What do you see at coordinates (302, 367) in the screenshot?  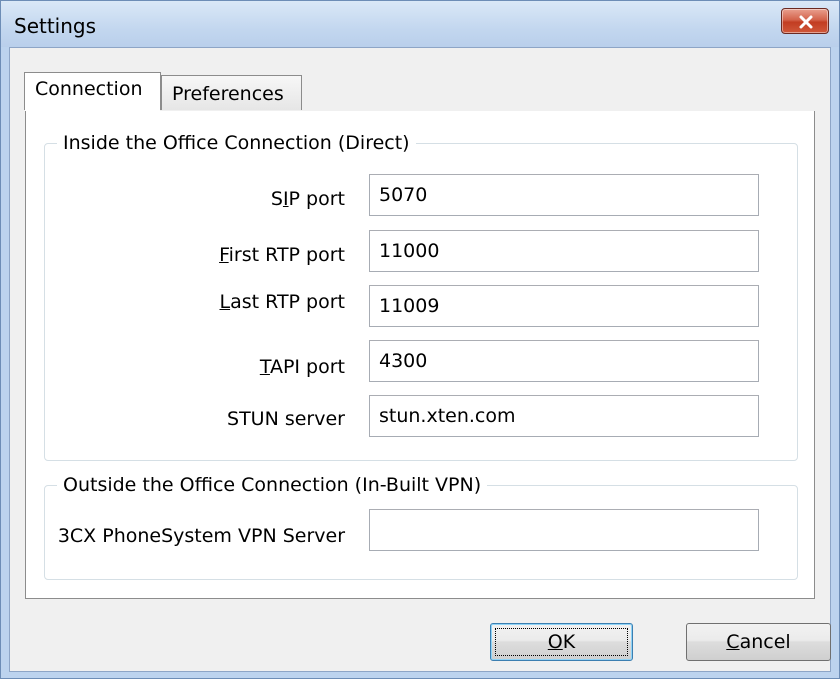 I see `tapi-port-label: TAPI port` at bounding box center [302, 367].